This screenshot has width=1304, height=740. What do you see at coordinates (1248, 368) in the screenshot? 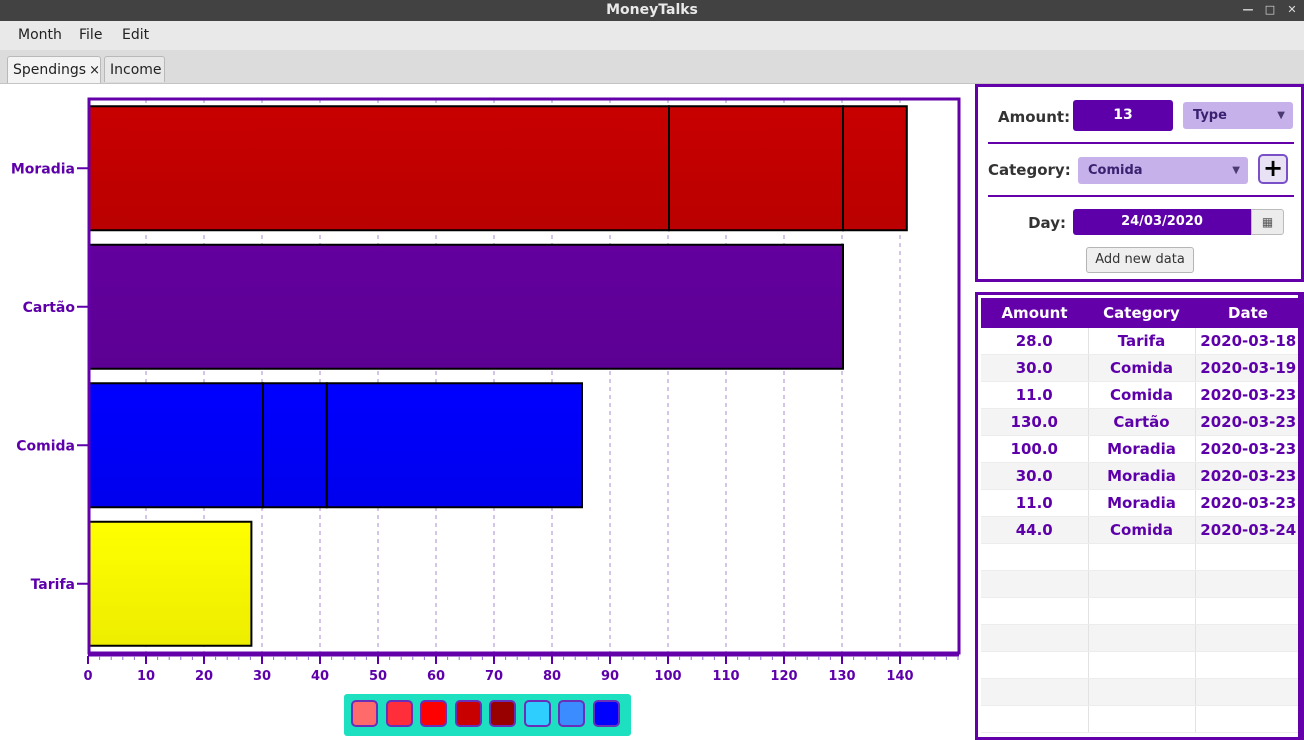
I see `cell-date: 2020-03-19` at bounding box center [1248, 368].